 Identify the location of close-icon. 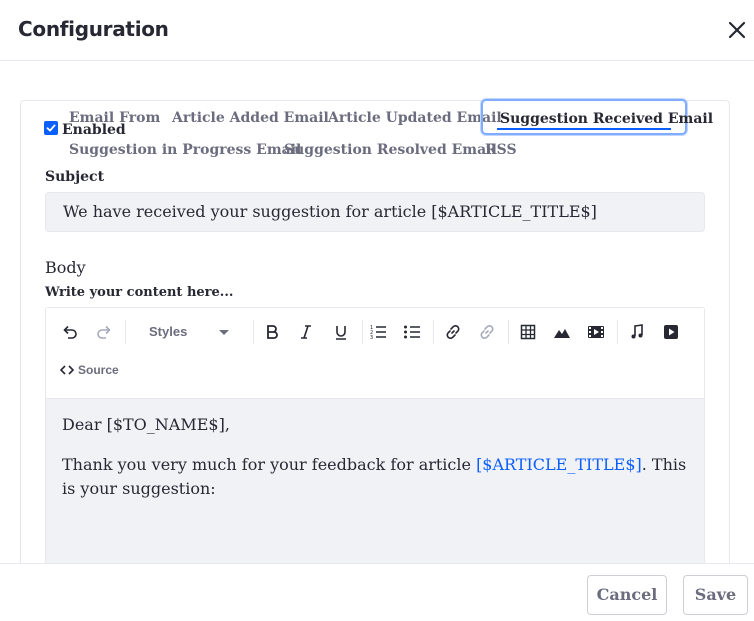
(737, 30).